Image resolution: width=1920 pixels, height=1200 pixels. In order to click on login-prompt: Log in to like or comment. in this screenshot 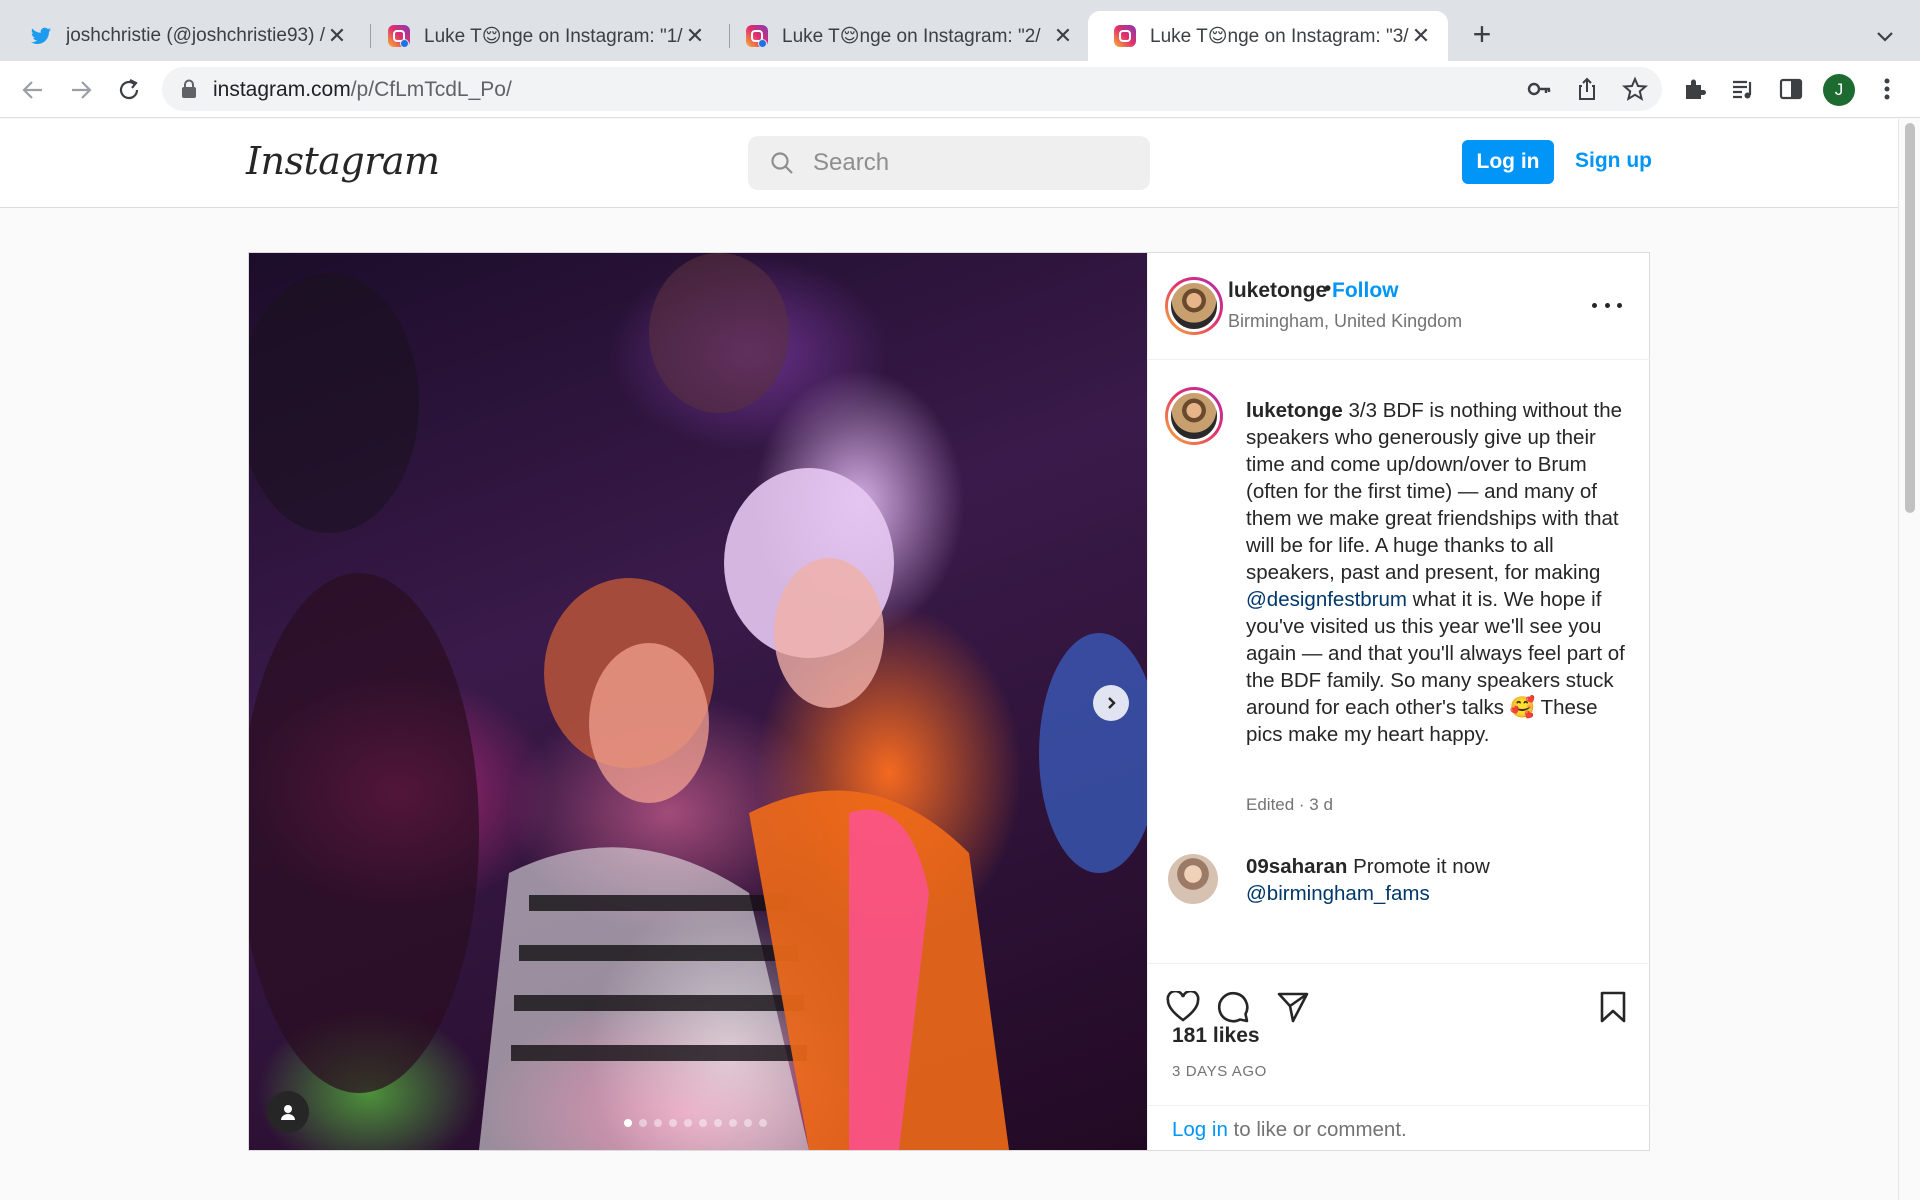, I will do `click(1399, 1127)`.